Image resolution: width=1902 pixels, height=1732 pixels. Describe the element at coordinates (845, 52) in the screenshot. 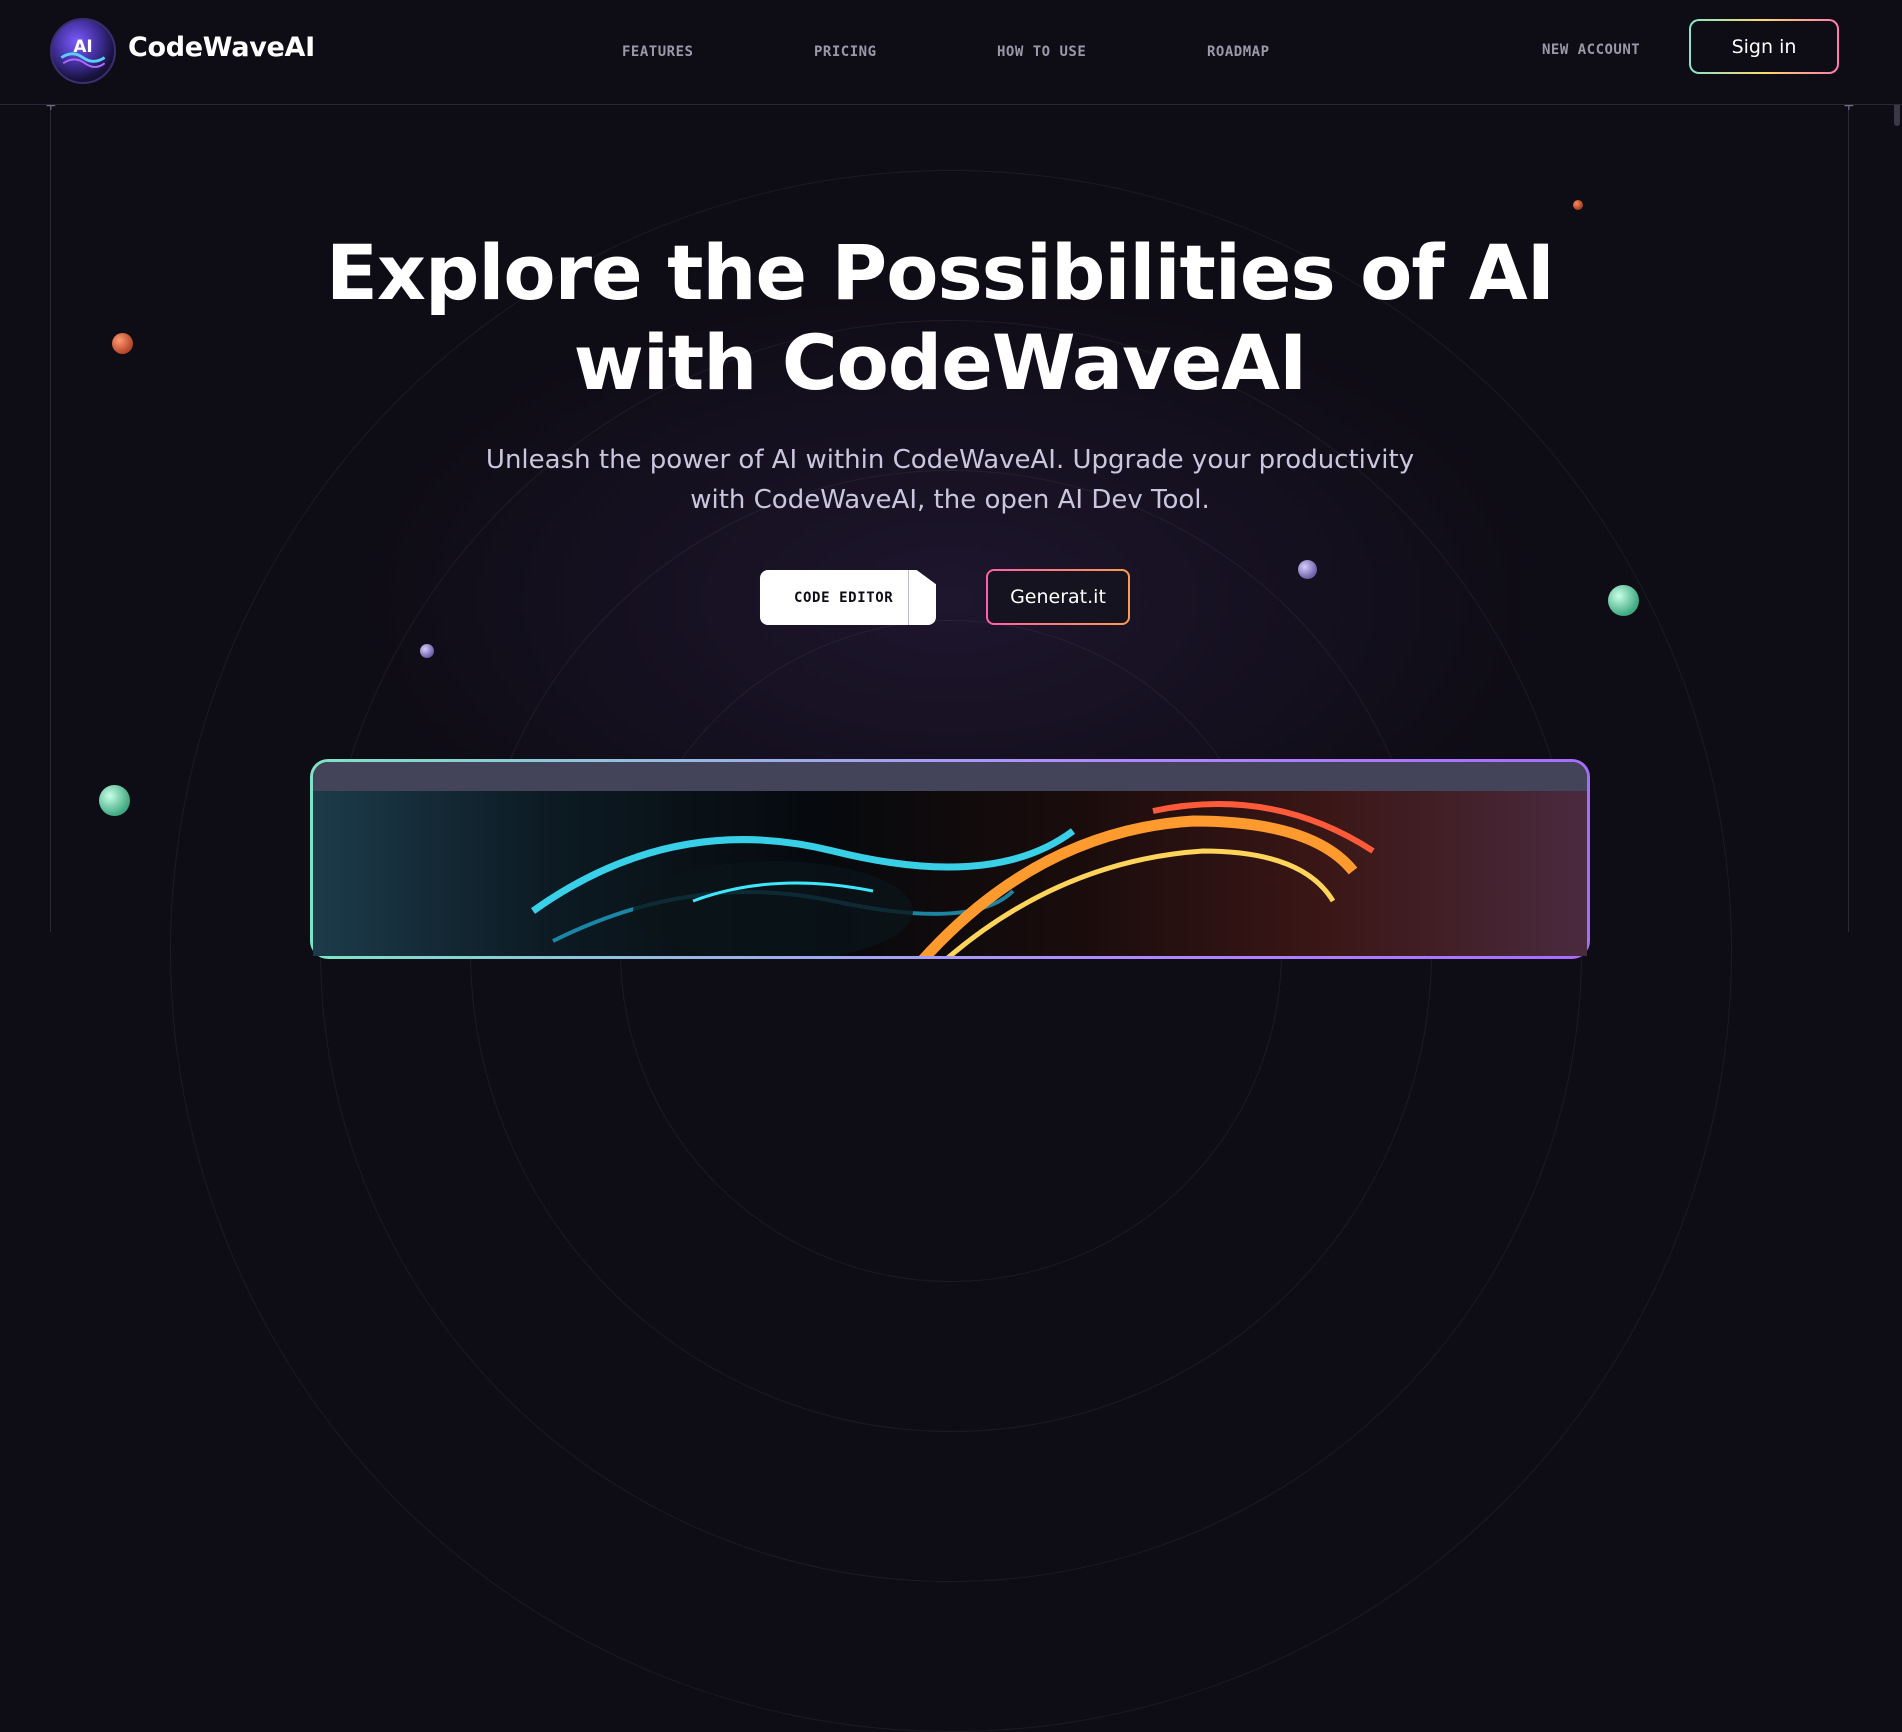

I see `nav-pricing: PRICING` at that location.